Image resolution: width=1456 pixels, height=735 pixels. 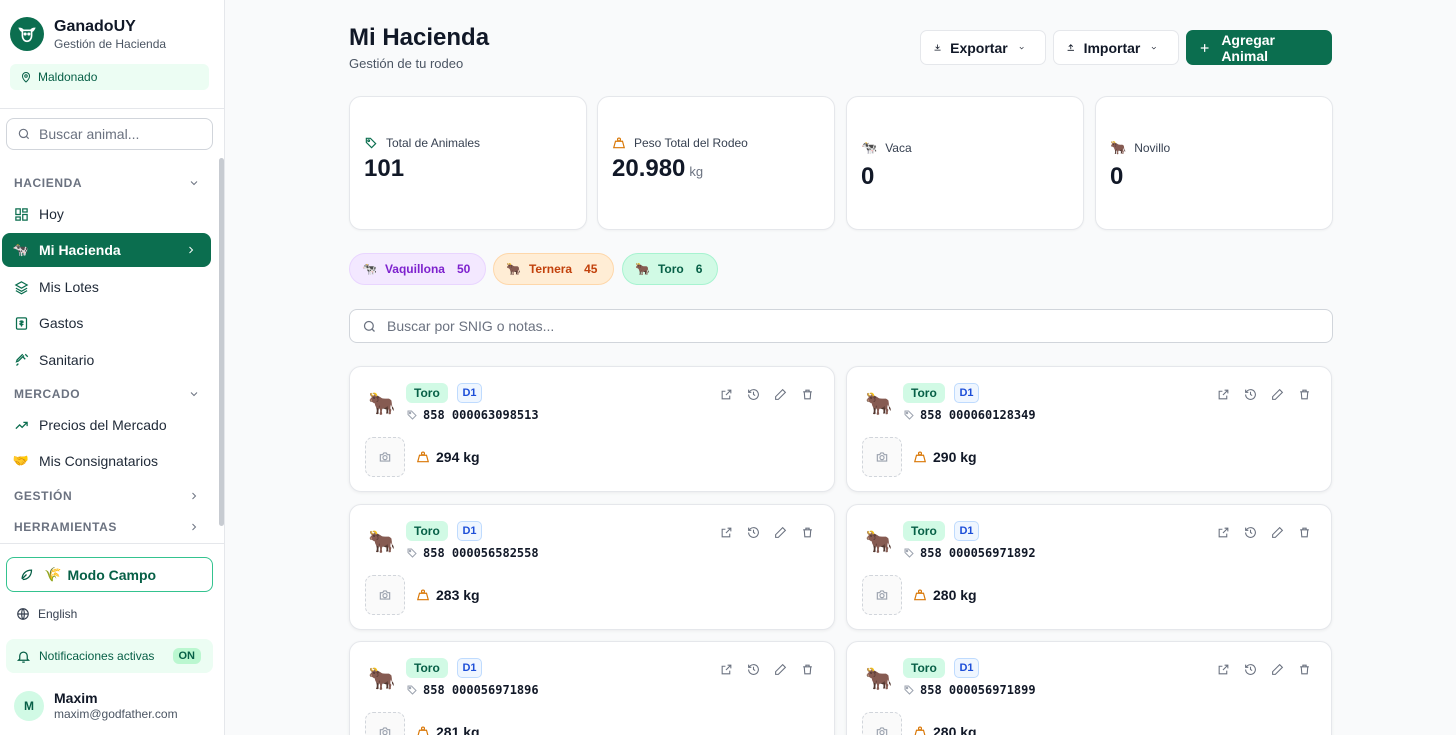 I want to click on weight-icon, so click(x=920, y=730).